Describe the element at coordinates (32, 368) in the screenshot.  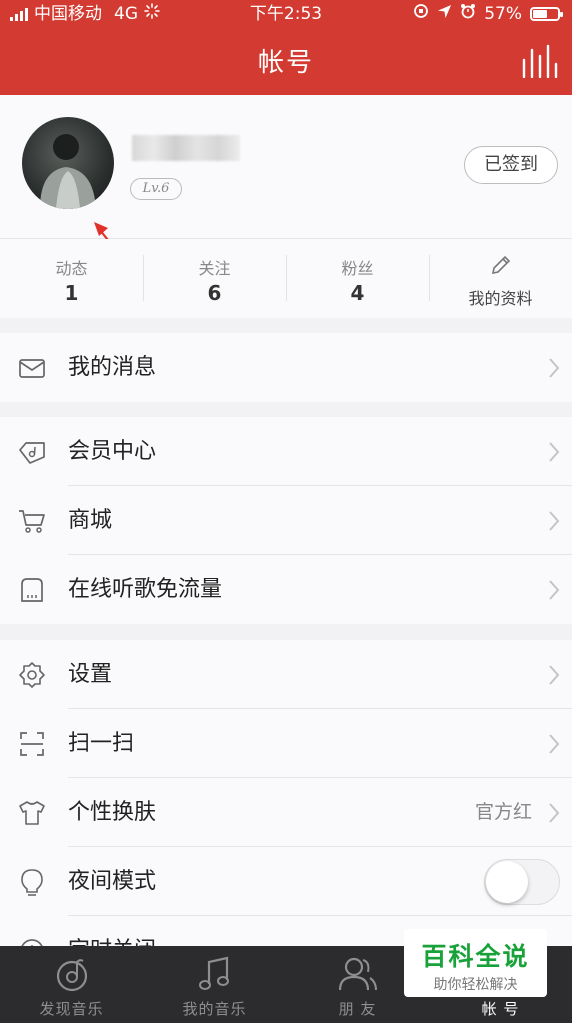
I see `mail-icon` at that location.